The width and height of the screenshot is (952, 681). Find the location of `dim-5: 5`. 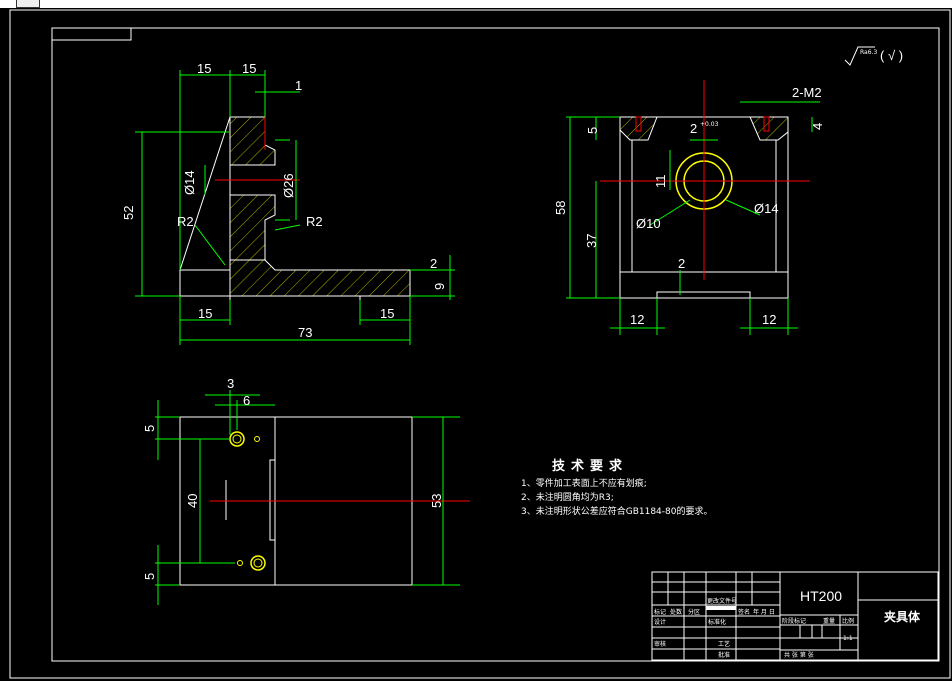

dim-5: 5 is located at coordinates (592, 130).